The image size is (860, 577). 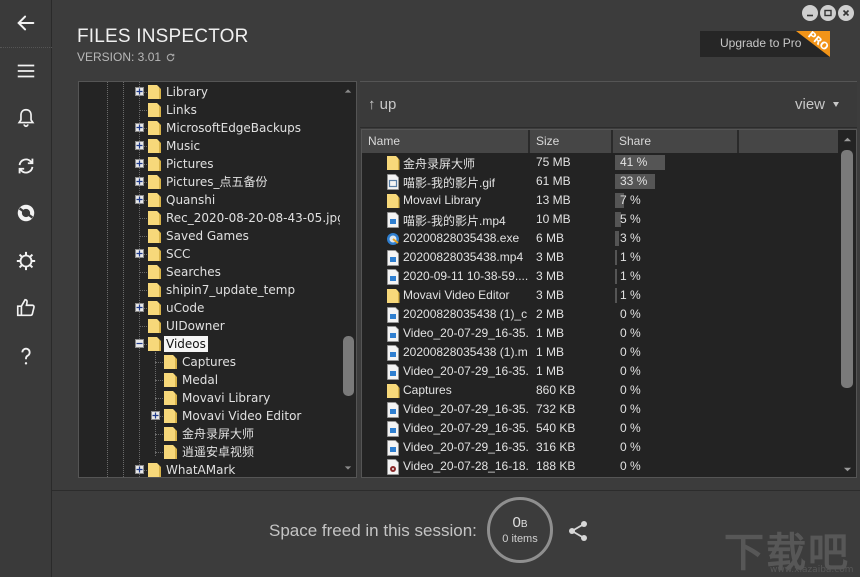 I want to click on tree-item: Medal, so click(x=210, y=380).